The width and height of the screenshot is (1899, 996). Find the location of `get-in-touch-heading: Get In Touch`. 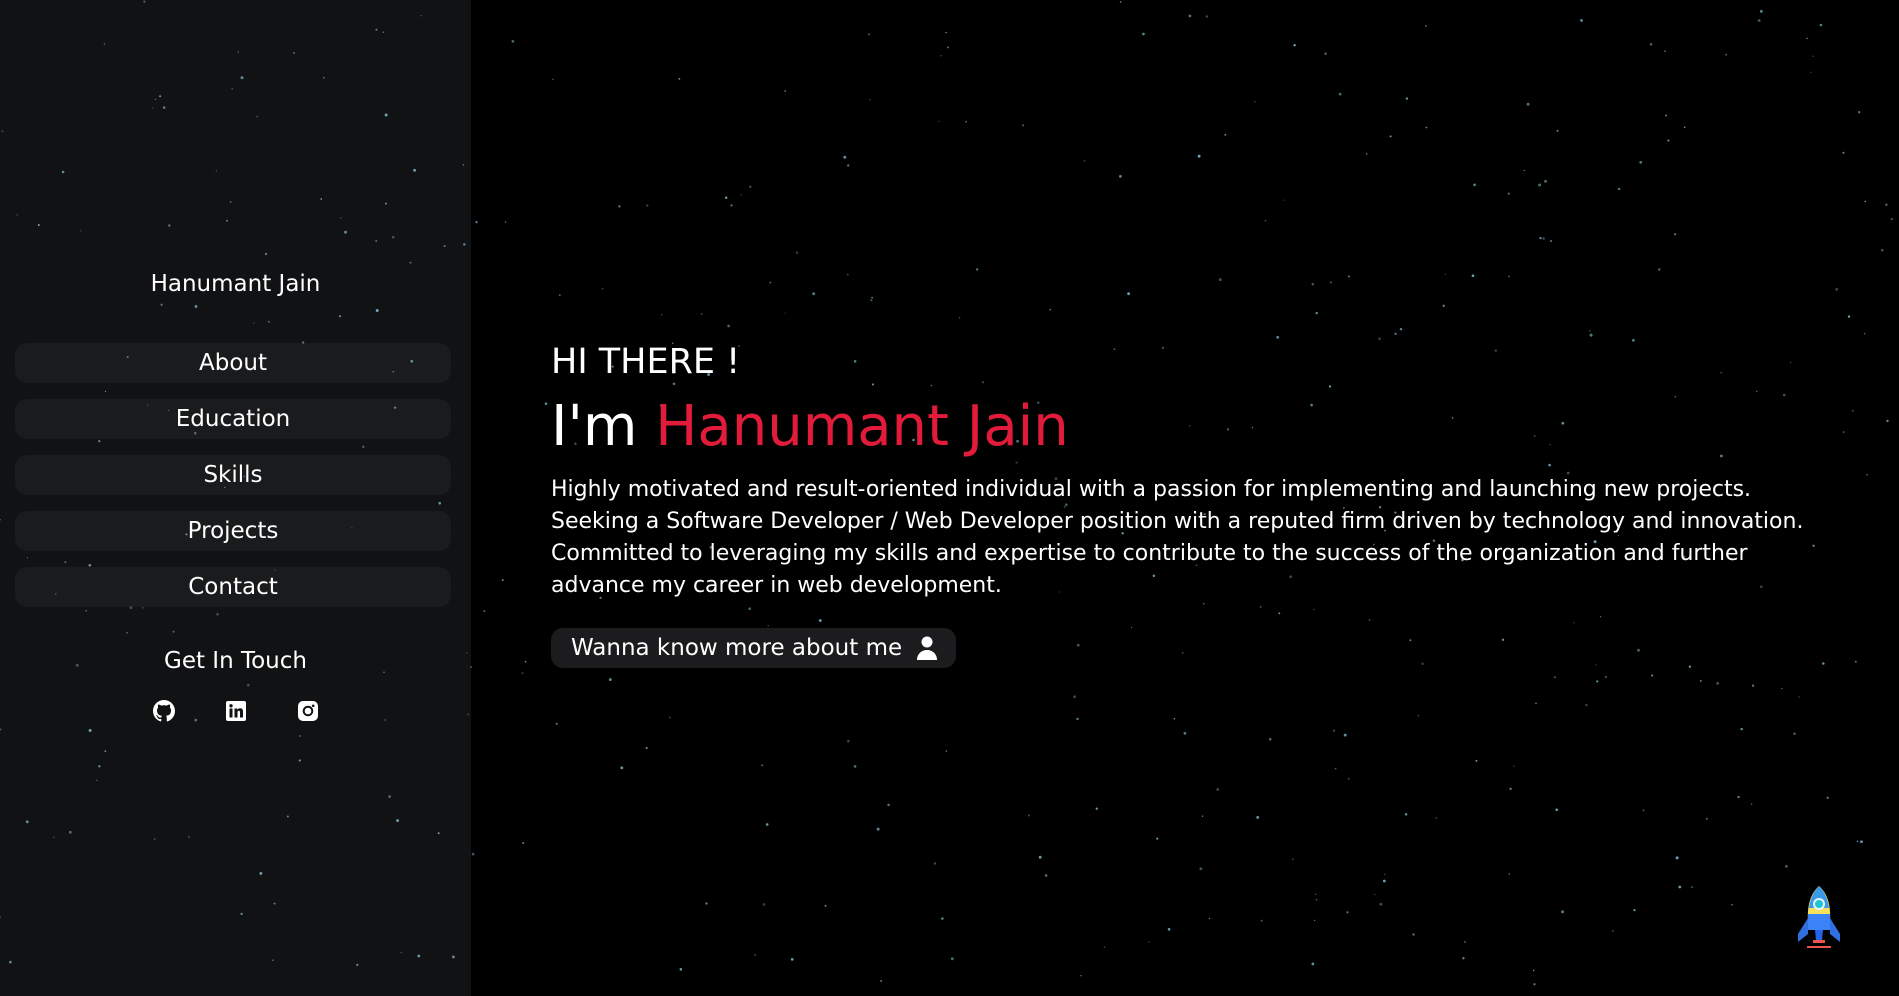

get-in-touch-heading: Get In Touch is located at coordinates (235, 661).